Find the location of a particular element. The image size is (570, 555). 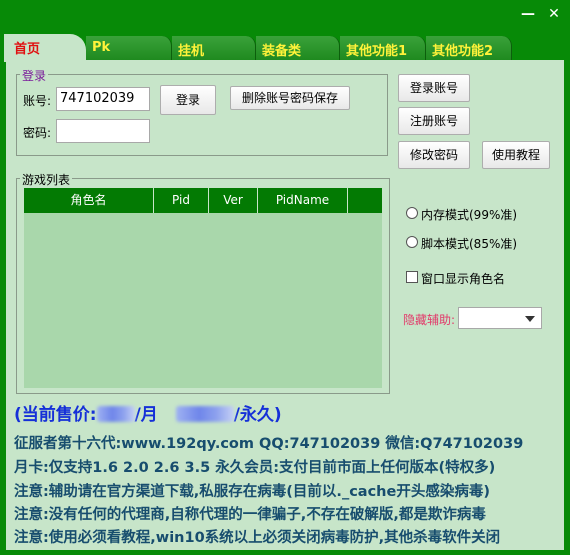

minimize-icon: — is located at coordinates (528, 14).